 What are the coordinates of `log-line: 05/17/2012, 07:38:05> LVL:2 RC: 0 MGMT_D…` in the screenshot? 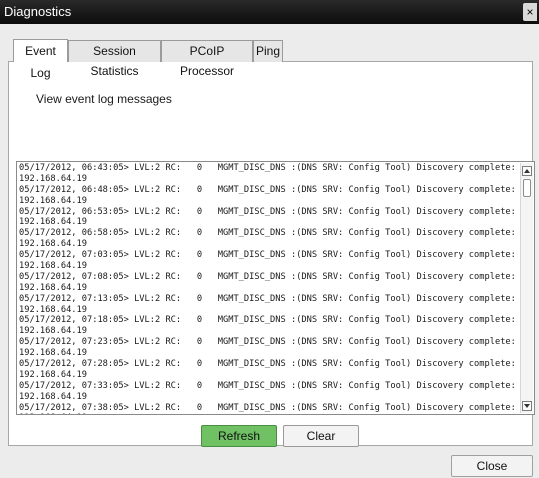 It's located at (267, 407).